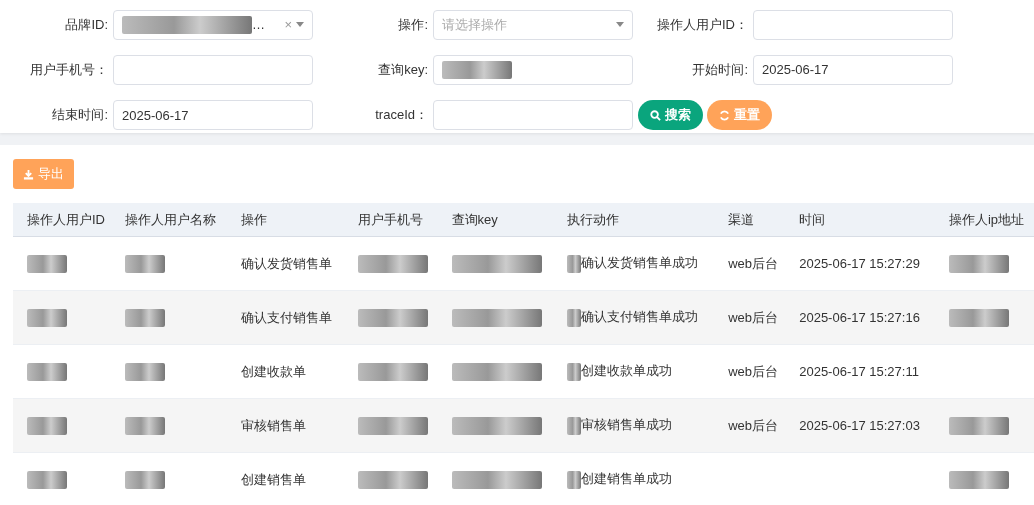  What do you see at coordinates (391, 220) in the screenshot?
I see `column-header: 用户手机号` at bounding box center [391, 220].